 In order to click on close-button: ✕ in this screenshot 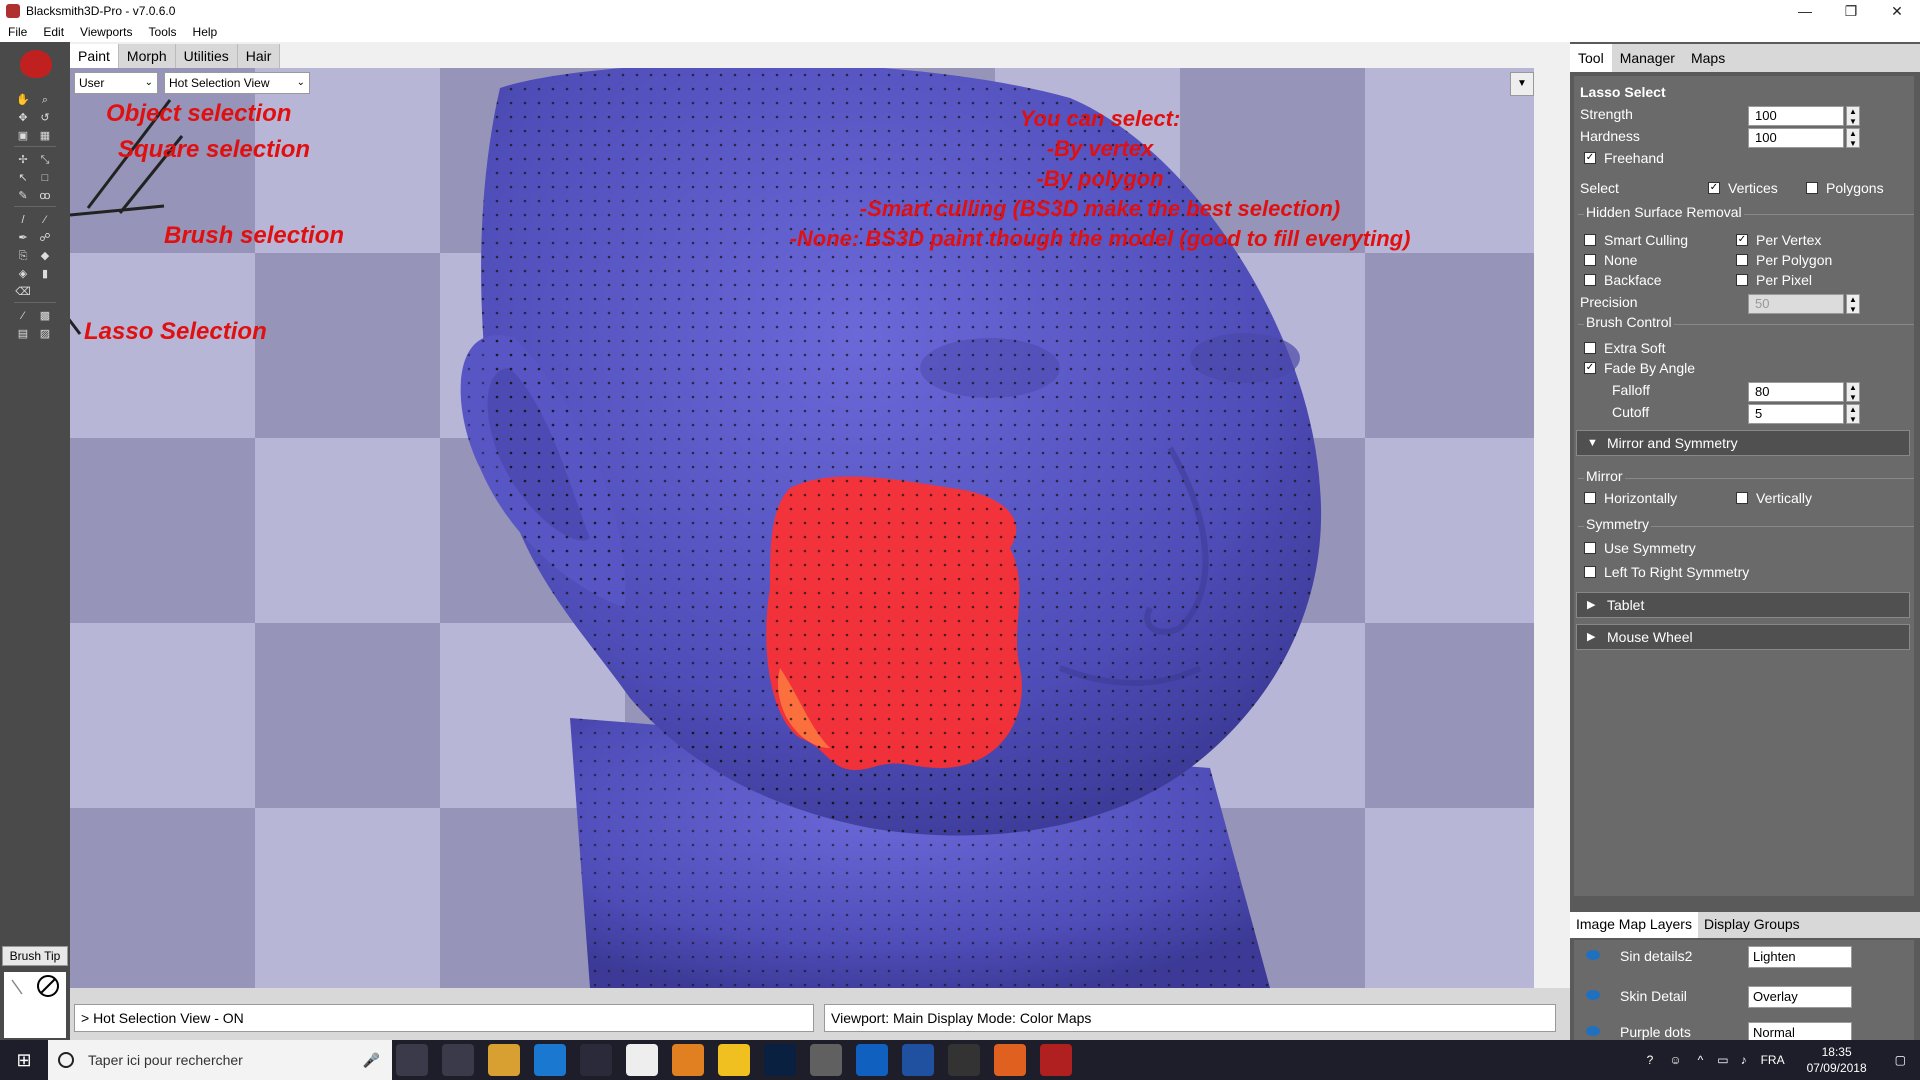, I will do `click(1897, 11)`.